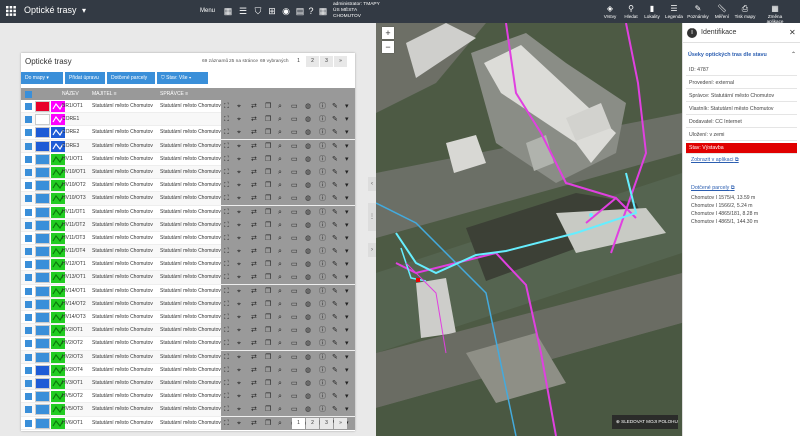 The height and width of the screenshot is (436, 800). I want to click on tool-legend: ☰ Legenda, so click(674, 11).